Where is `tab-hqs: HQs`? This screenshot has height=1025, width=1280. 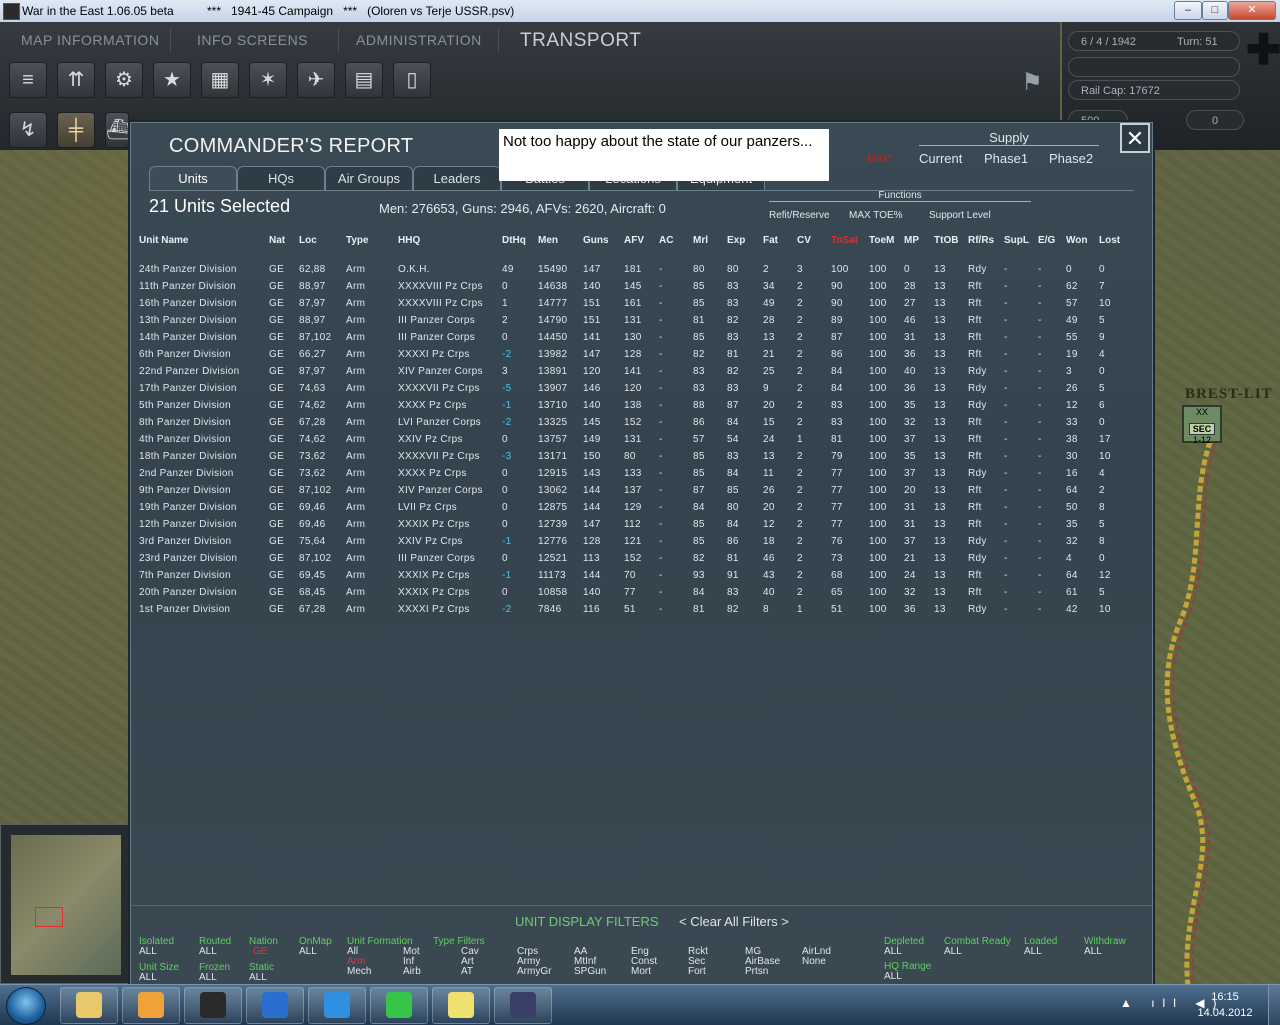 tab-hqs: HQs is located at coordinates (281, 178).